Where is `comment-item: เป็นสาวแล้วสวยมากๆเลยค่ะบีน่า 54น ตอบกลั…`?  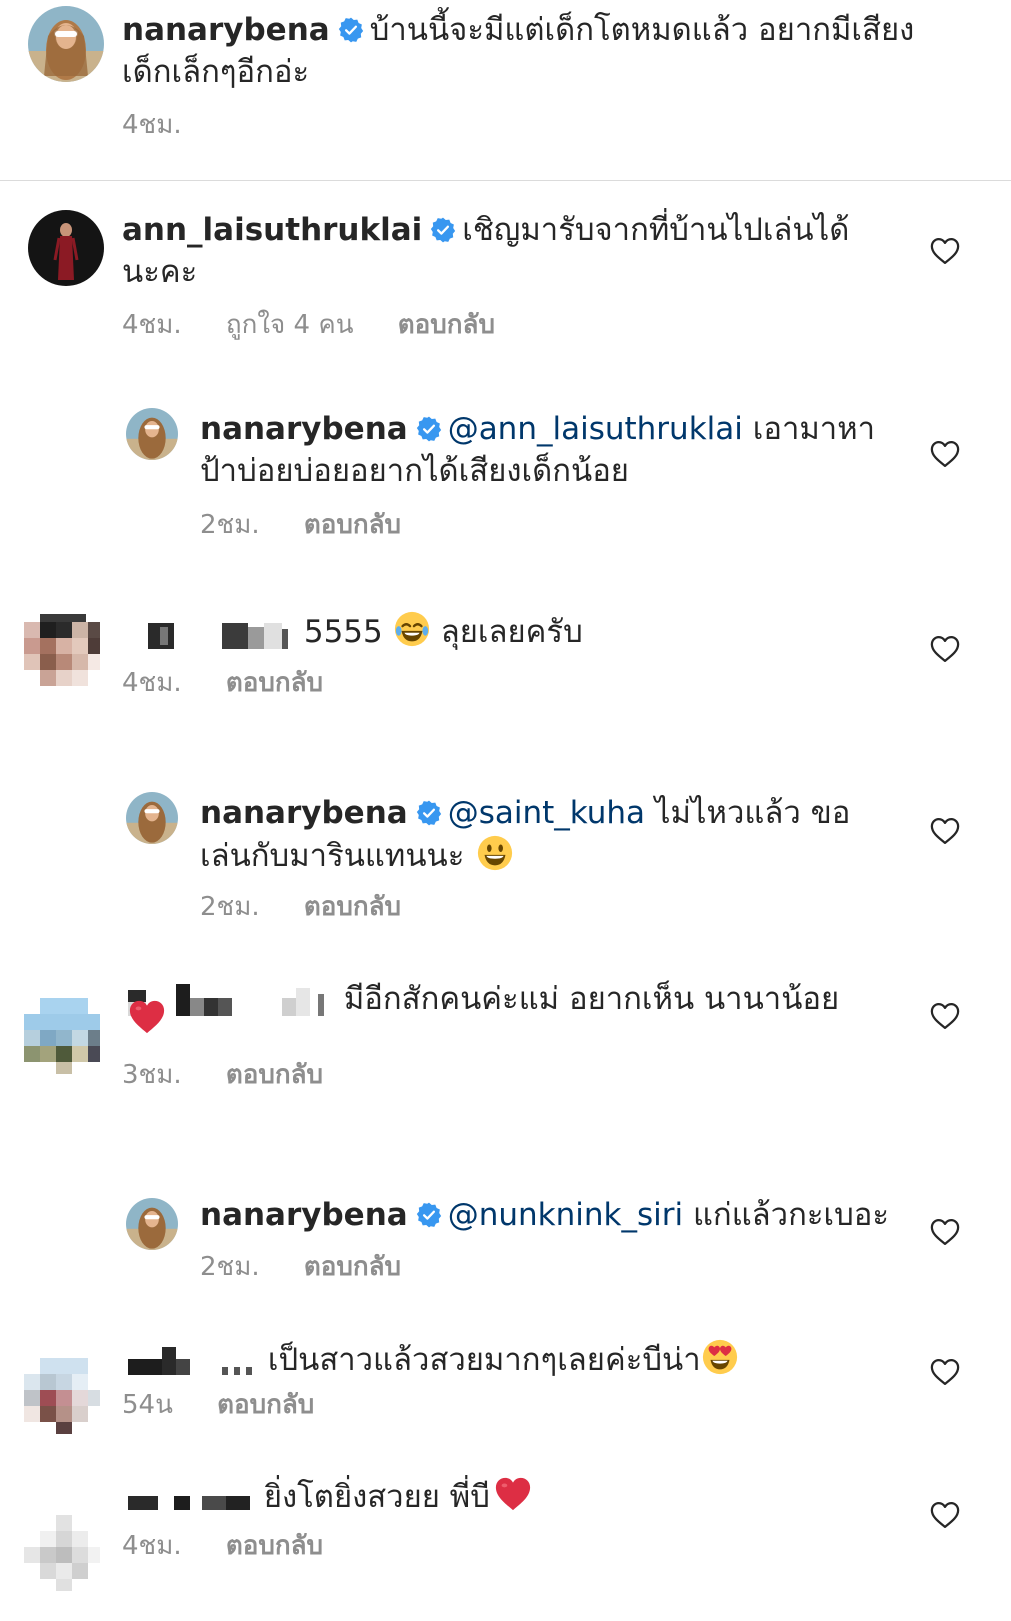 comment-item: เป็นสาวแล้วสวยมากๆเลยค่ะบีน่า 54น ตอบกลั… is located at coordinates (505, 1410).